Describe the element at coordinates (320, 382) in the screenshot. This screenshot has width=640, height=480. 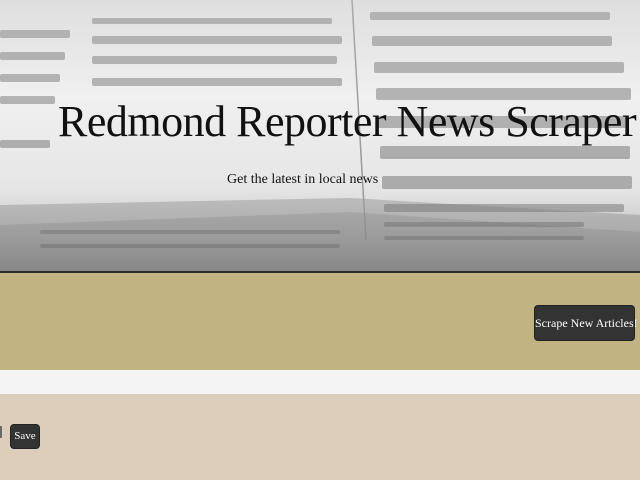
I see `section-spacer` at that location.